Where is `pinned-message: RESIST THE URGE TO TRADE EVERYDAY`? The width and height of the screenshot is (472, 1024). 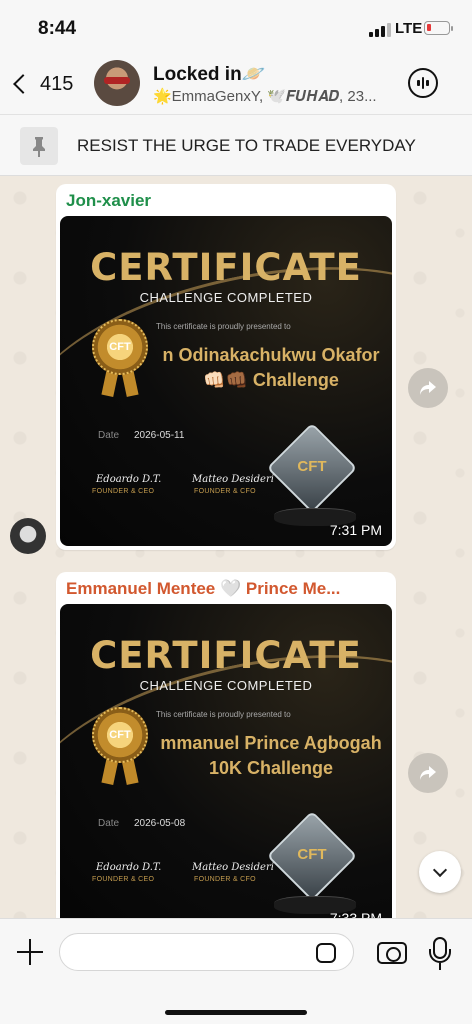 pinned-message: RESIST THE URGE TO TRADE EVERYDAY is located at coordinates (236, 145).